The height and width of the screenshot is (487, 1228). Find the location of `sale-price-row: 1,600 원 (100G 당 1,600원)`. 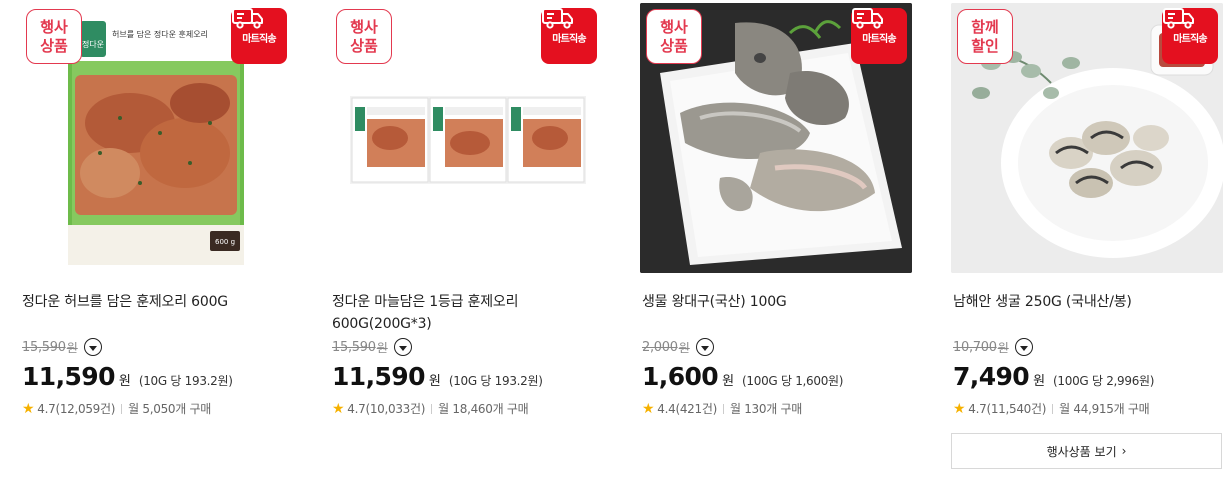

sale-price-row: 1,600 원 (100G 당 1,600원) is located at coordinates (742, 377).